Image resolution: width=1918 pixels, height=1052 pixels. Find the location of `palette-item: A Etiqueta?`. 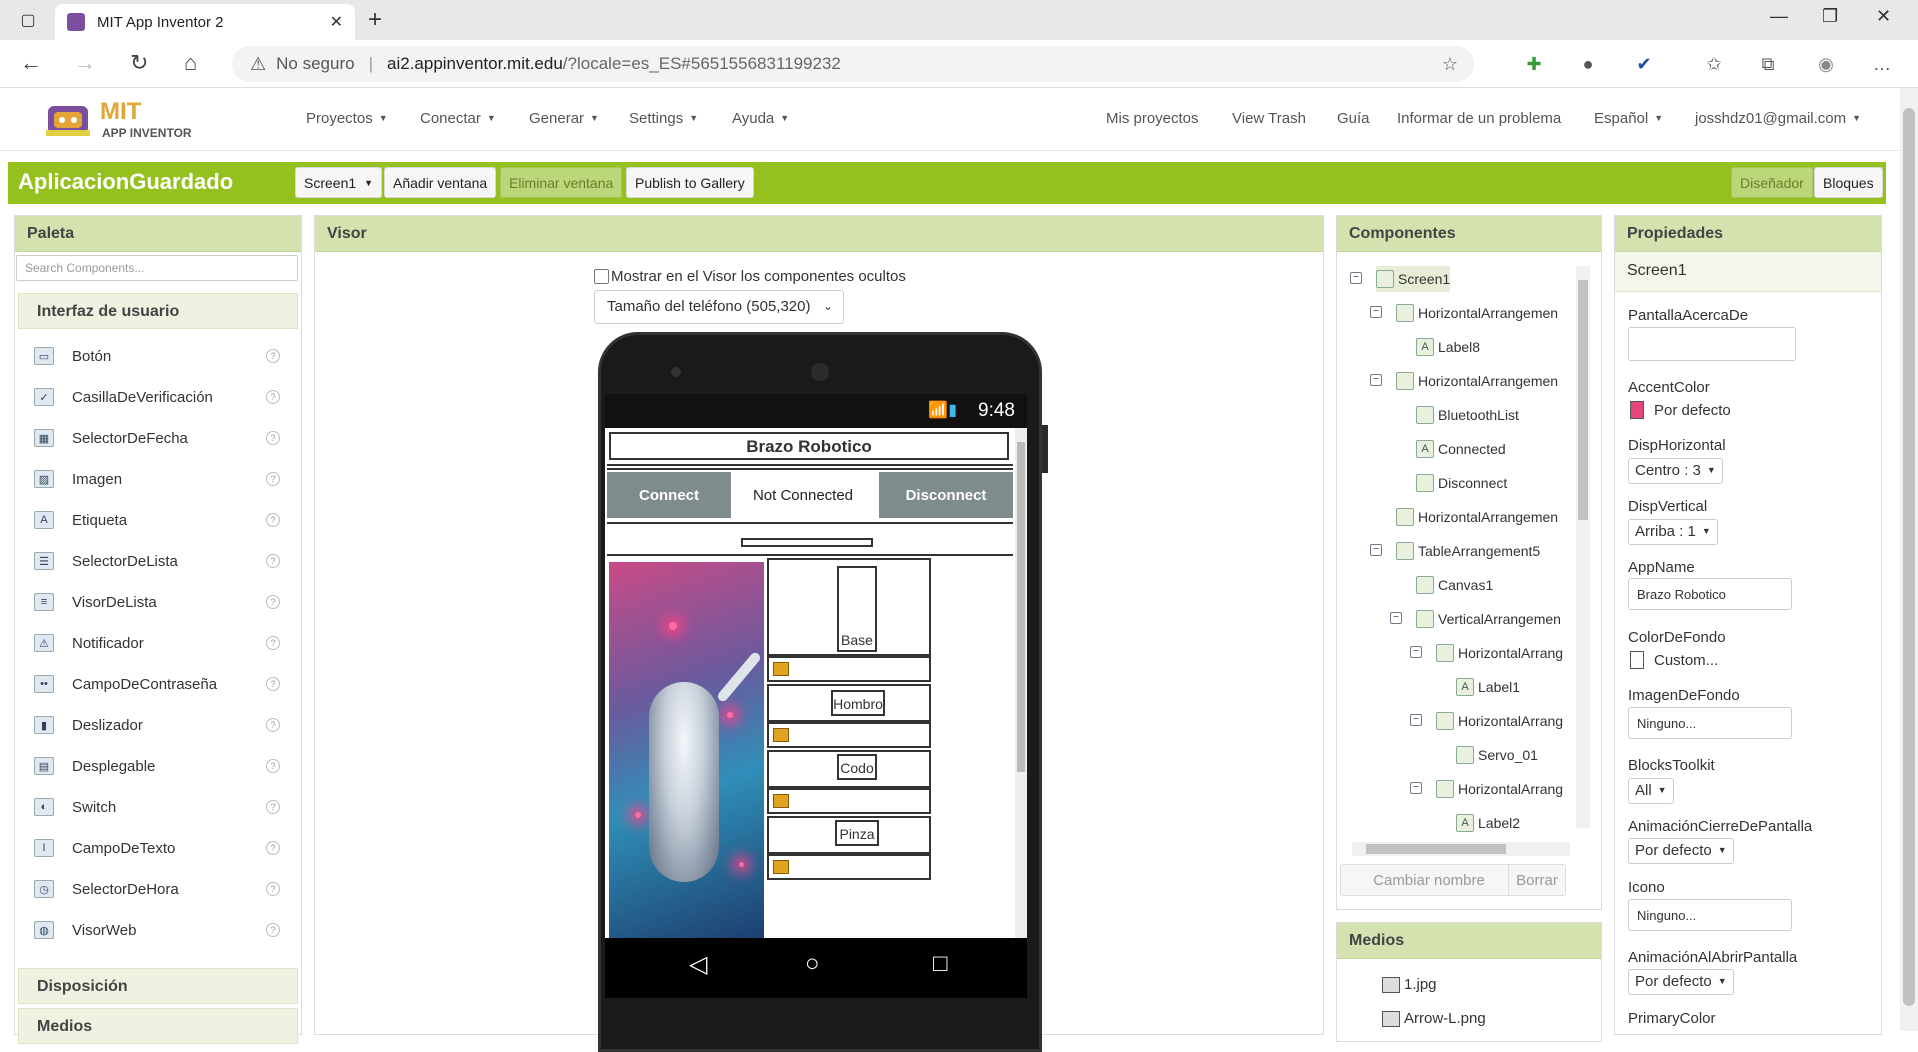

palette-item: A Etiqueta? is located at coordinates (159, 520).